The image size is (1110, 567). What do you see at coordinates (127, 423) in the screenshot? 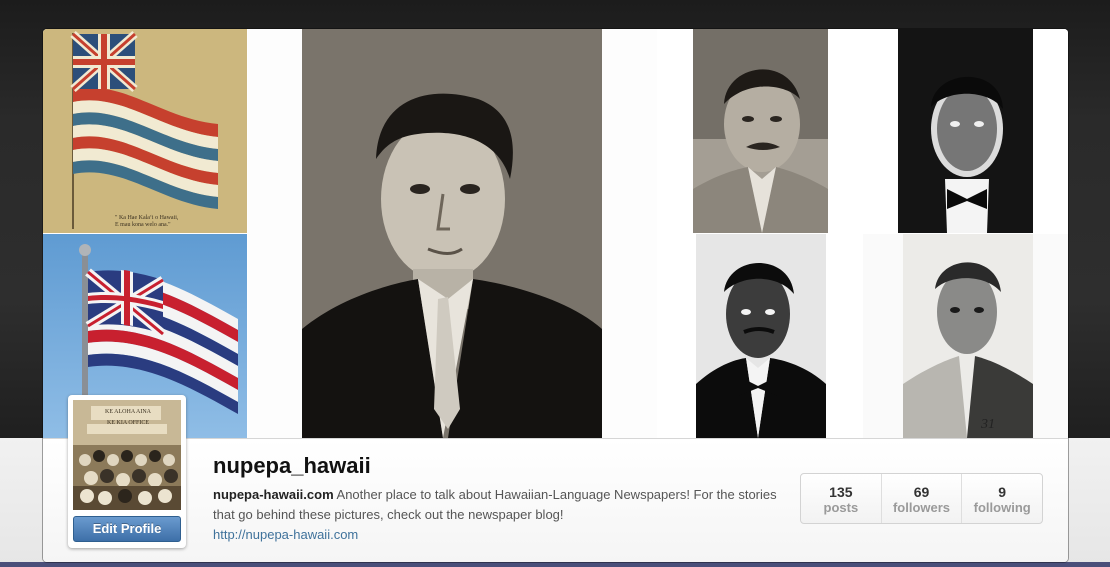
I see `avatar-sign-line-2: KE KIA OFFICE` at bounding box center [127, 423].